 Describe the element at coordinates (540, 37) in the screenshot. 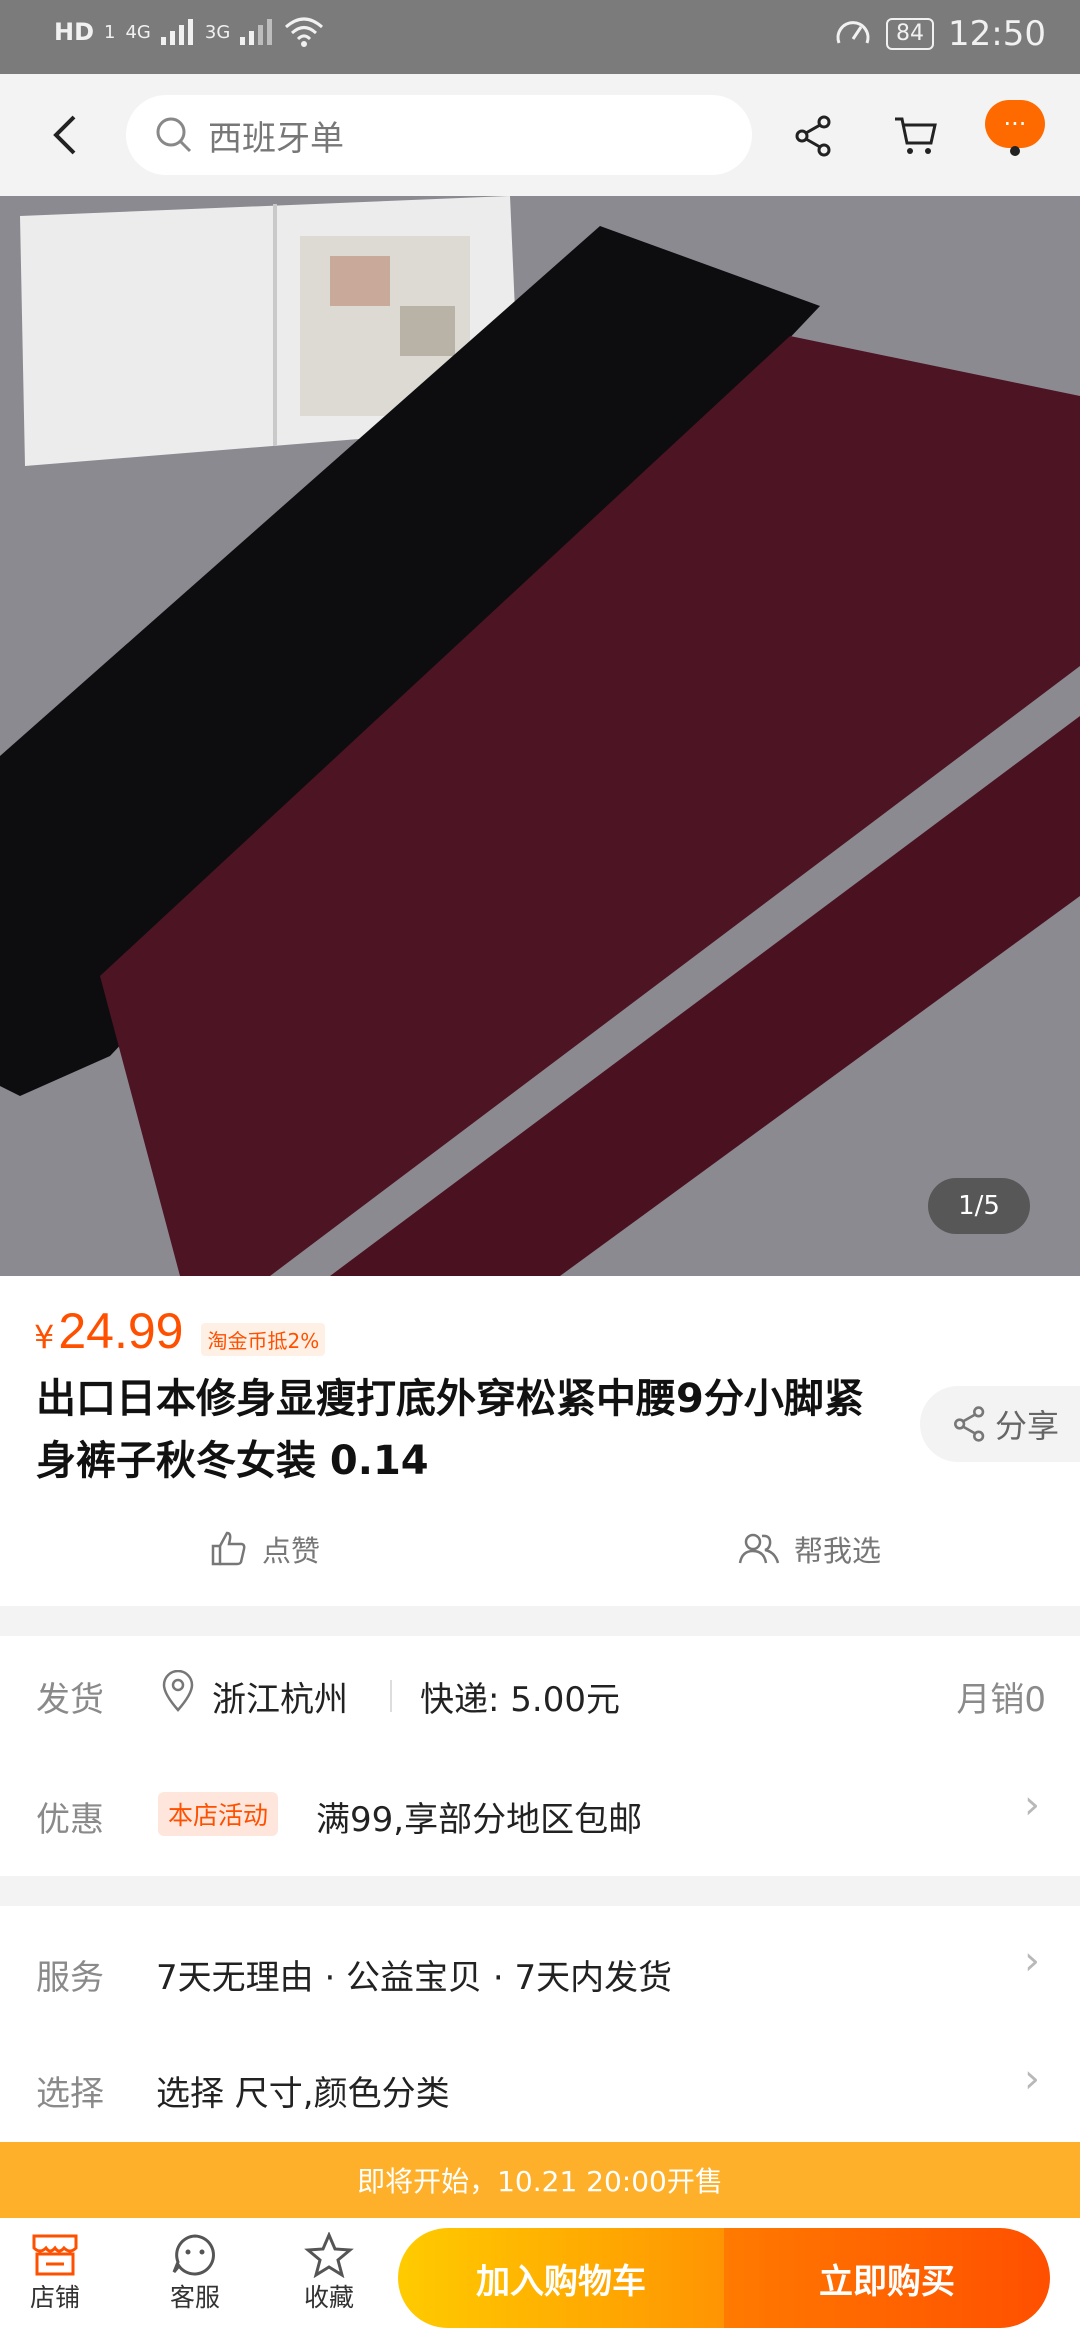

I see `status-bar: HD 1 4G 3G 84 12:50` at that location.